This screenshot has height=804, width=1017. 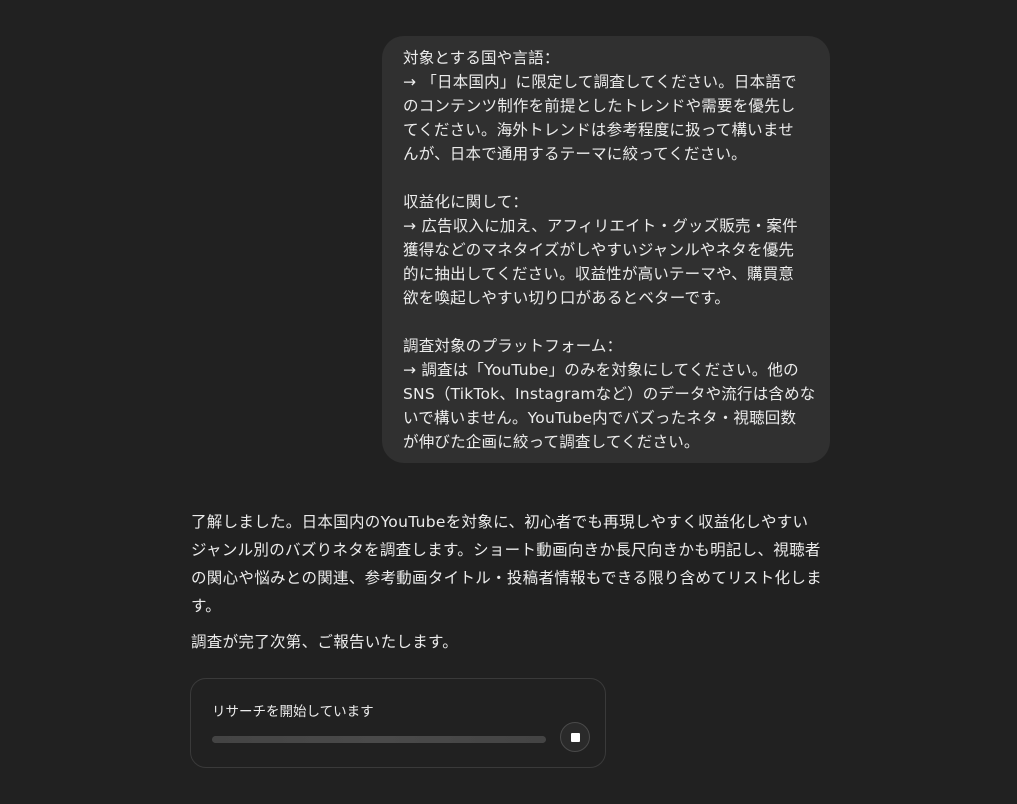 What do you see at coordinates (293, 712) in the screenshot?
I see `research-status-label: リサーチを開始しています` at bounding box center [293, 712].